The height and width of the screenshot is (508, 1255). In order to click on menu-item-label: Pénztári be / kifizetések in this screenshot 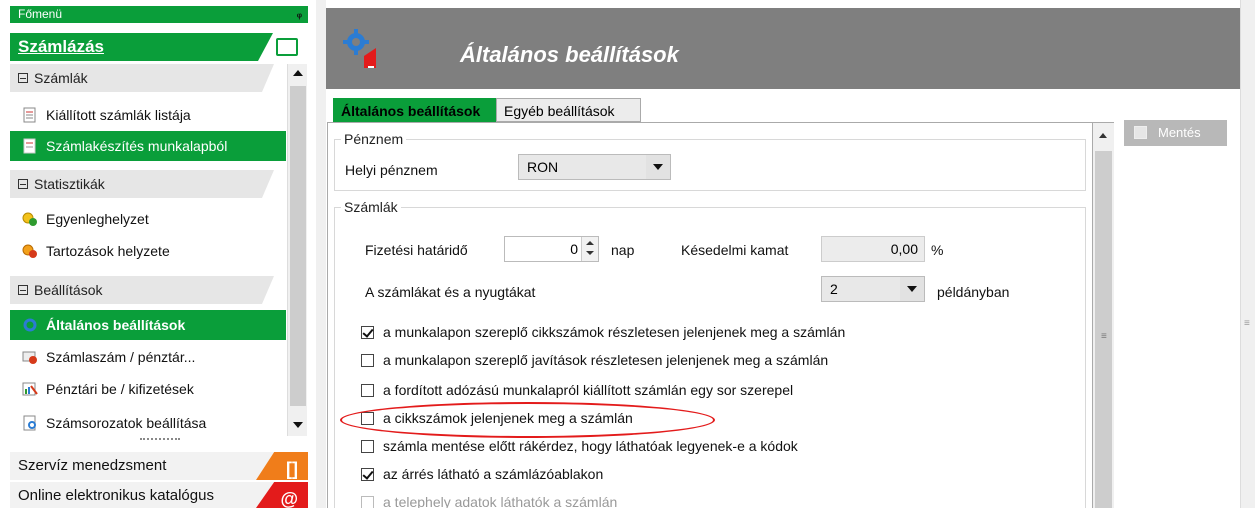, I will do `click(120, 389)`.